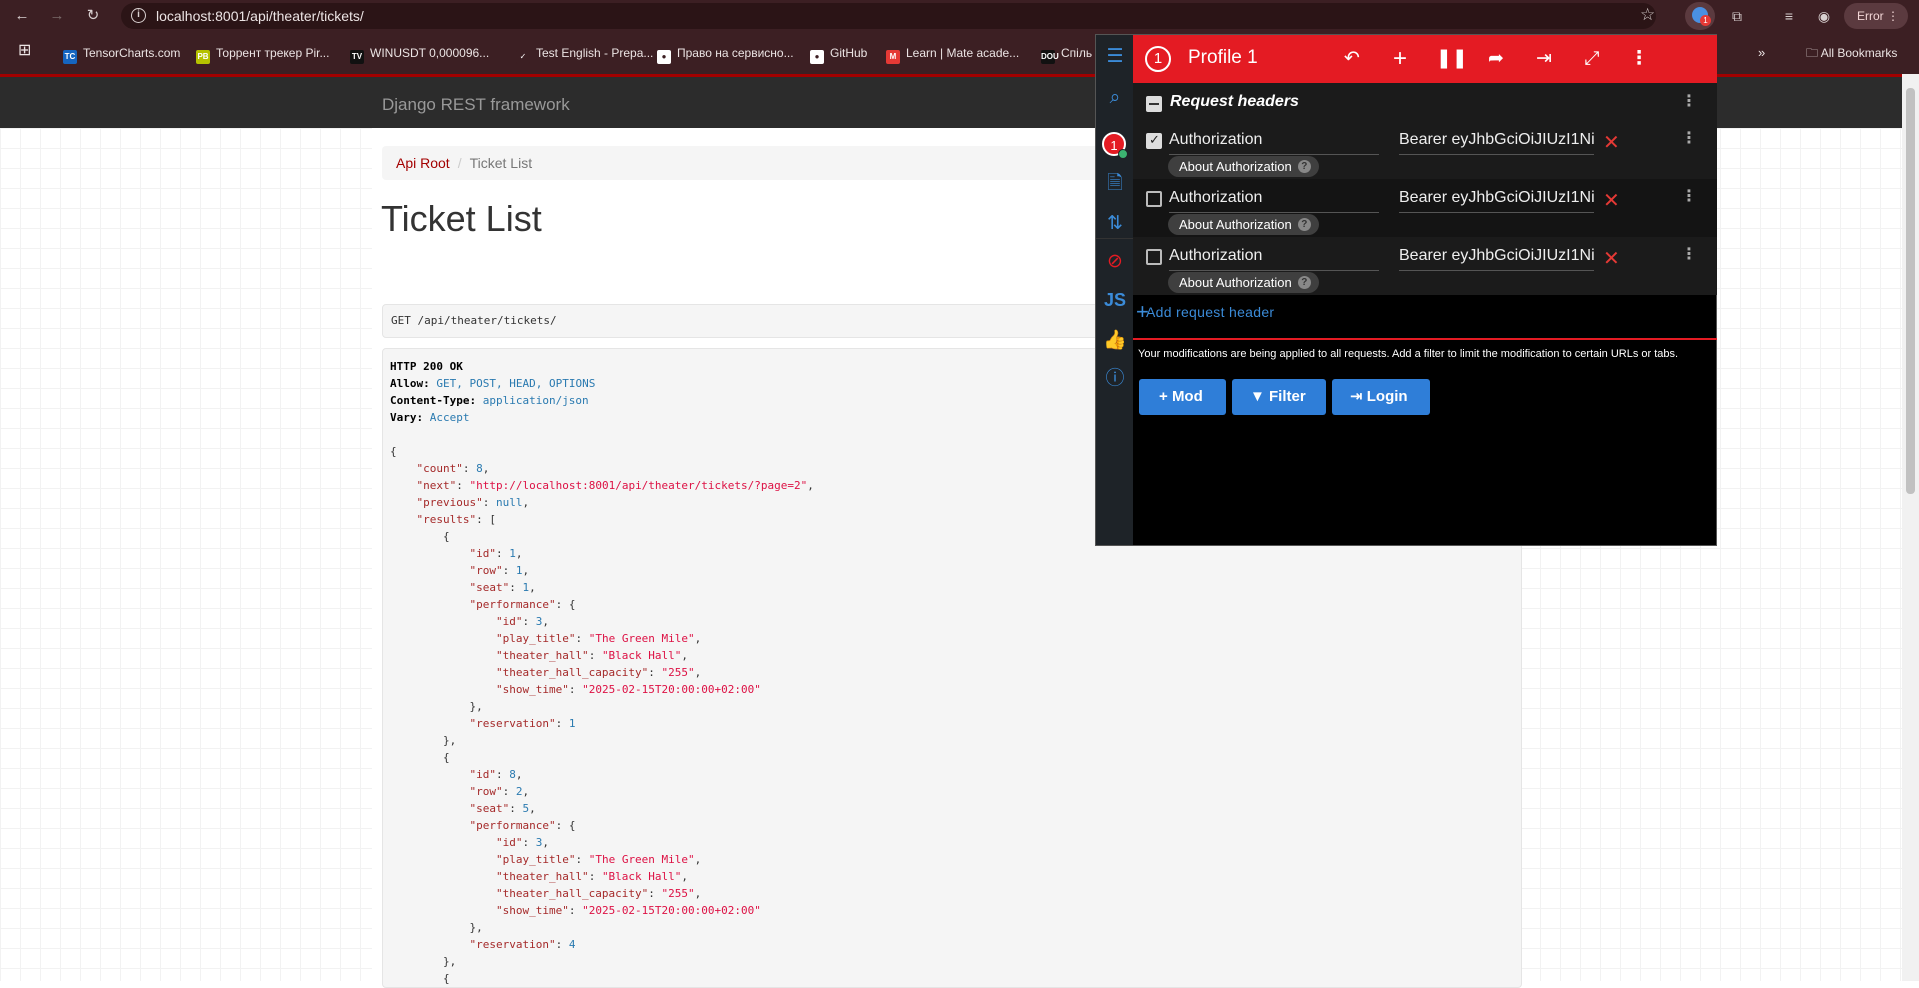  What do you see at coordinates (1358, 396) in the screenshot?
I see `login-icon: ⇥` at bounding box center [1358, 396].